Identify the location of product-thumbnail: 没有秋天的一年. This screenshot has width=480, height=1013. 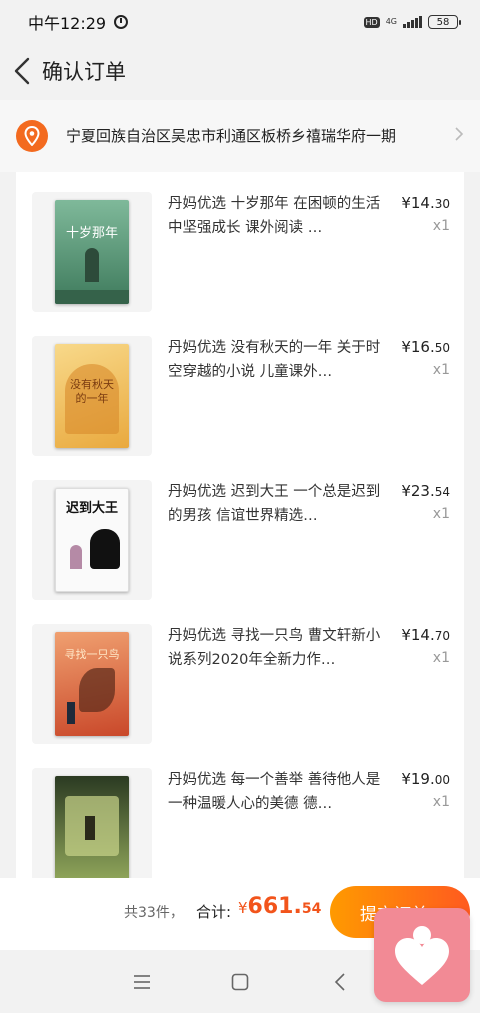
(92, 396).